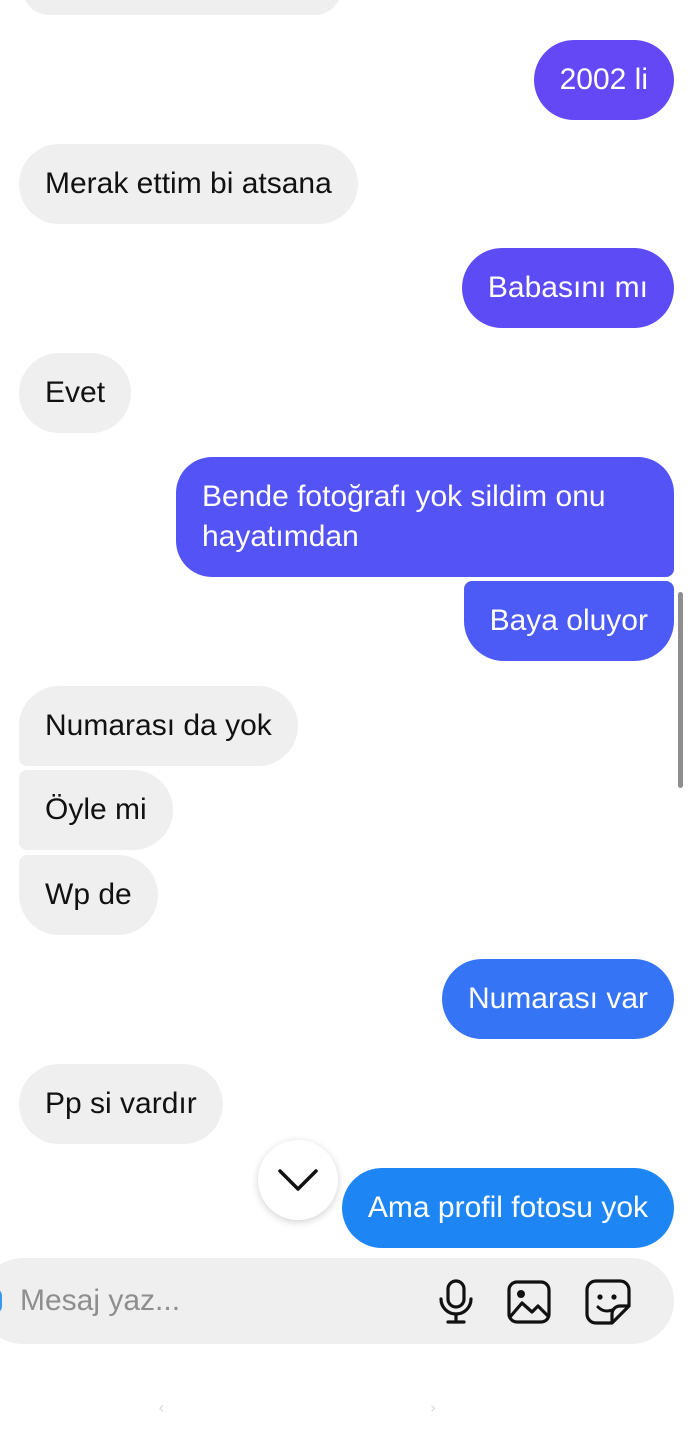 This screenshot has width=690, height=1430. I want to click on nav-hint-left-icon: ‹, so click(161, 1407).